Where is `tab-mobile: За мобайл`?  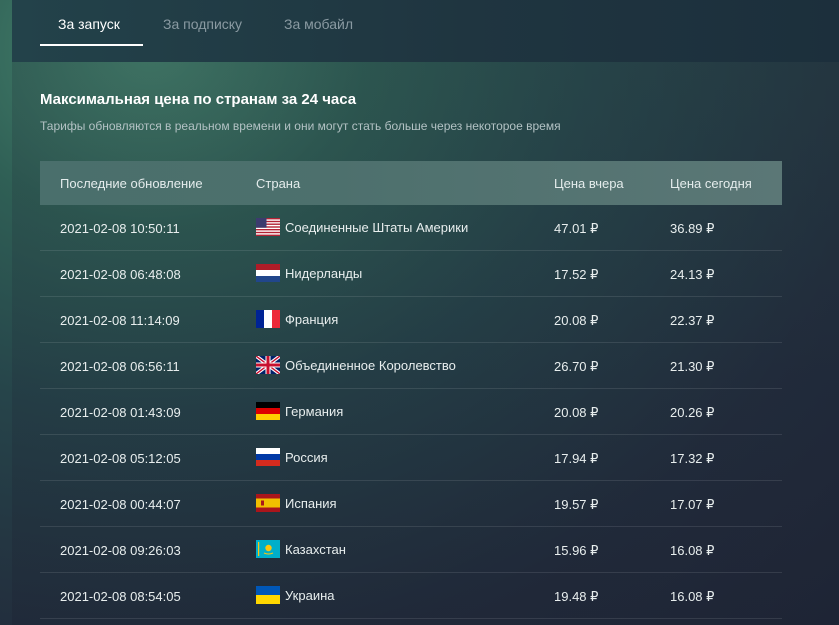 tab-mobile: За мобайл is located at coordinates (318, 24).